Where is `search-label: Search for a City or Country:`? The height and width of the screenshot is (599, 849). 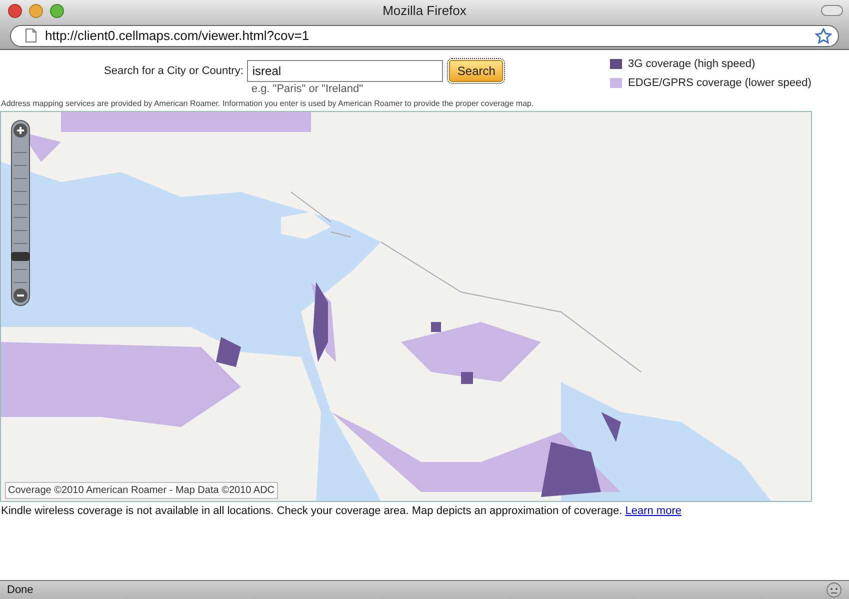 search-label: Search for a City or Country: is located at coordinates (174, 71).